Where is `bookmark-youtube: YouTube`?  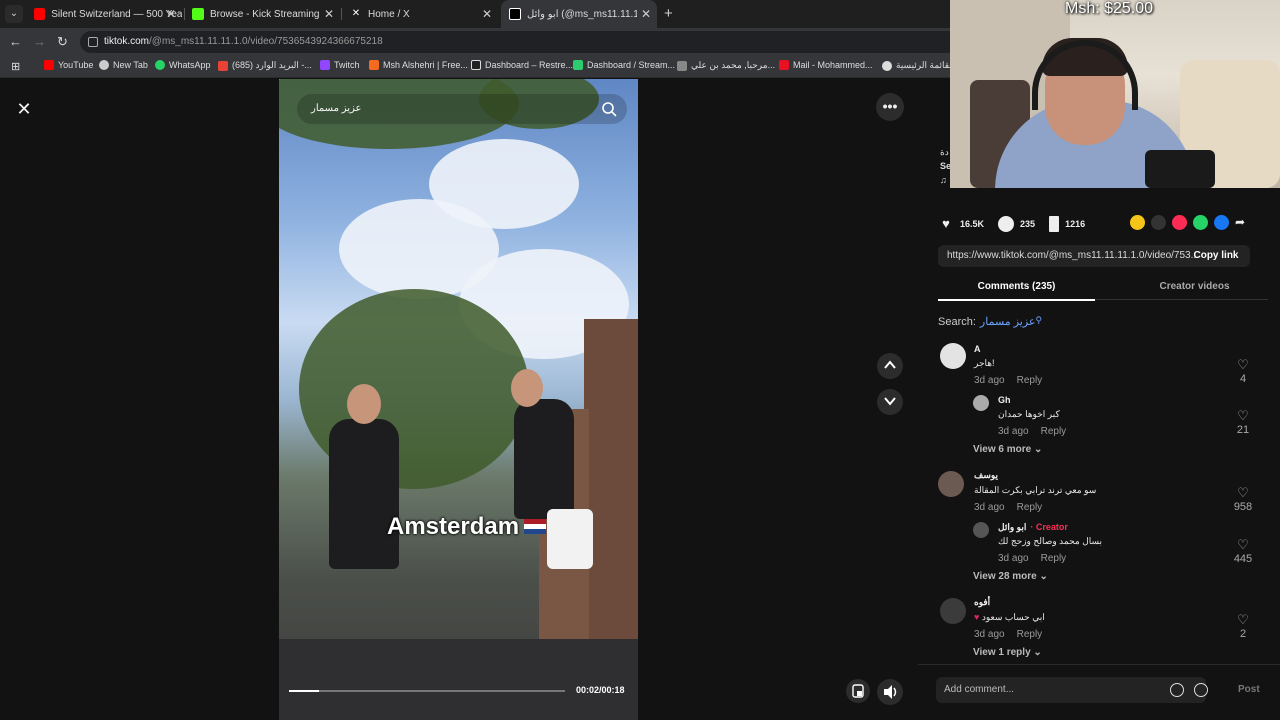
bookmark-youtube: YouTube is located at coordinates (68, 65).